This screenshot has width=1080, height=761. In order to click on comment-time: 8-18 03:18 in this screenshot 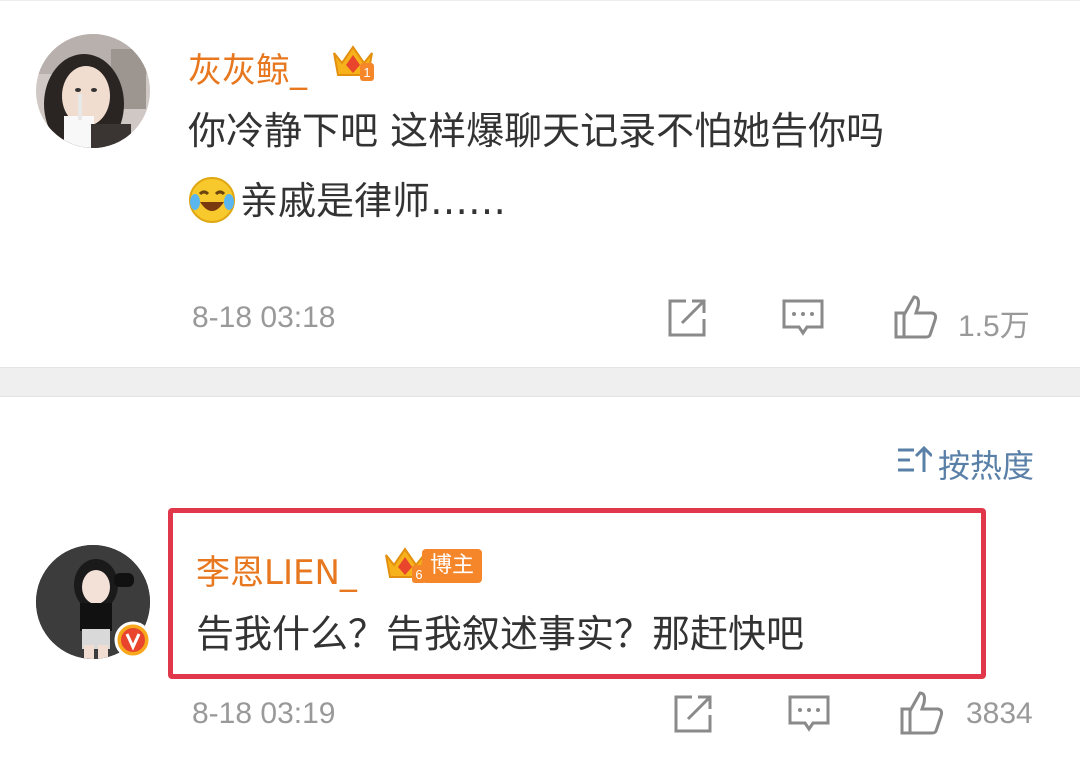, I will do `click(264, 317)`.